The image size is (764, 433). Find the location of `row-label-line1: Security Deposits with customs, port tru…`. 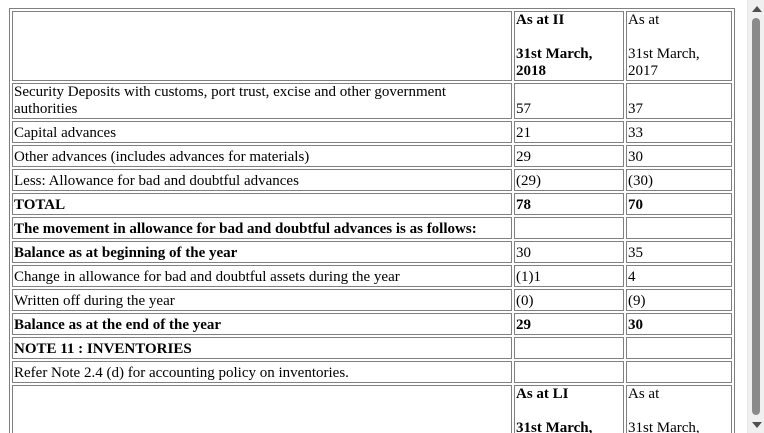

row-label-line1: Security Deposits with customs, port tru… is located at coordinates (230, 92).